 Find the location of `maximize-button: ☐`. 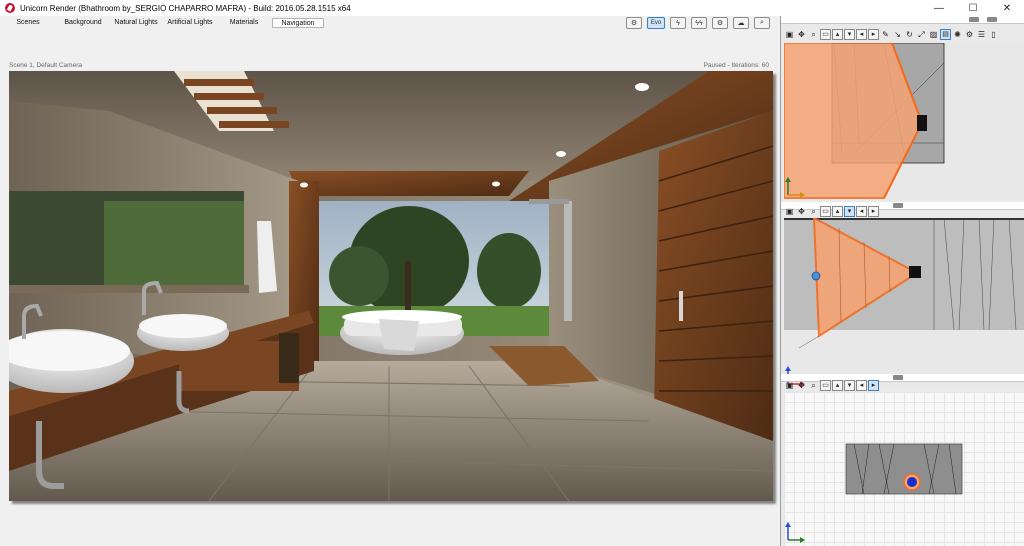

maximize-button: ☐ is located at coordinates (973, 8).